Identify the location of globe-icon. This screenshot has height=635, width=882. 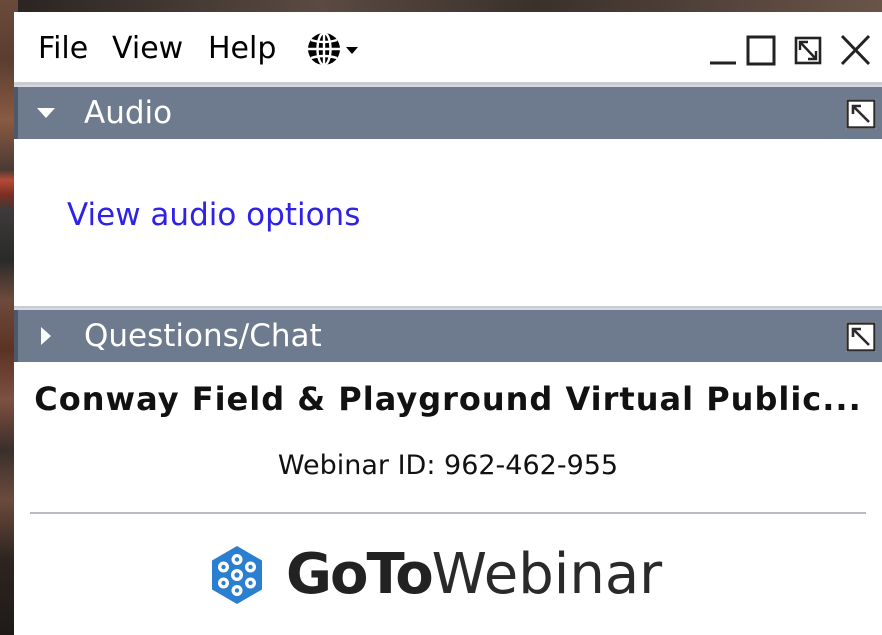
(333, 49).